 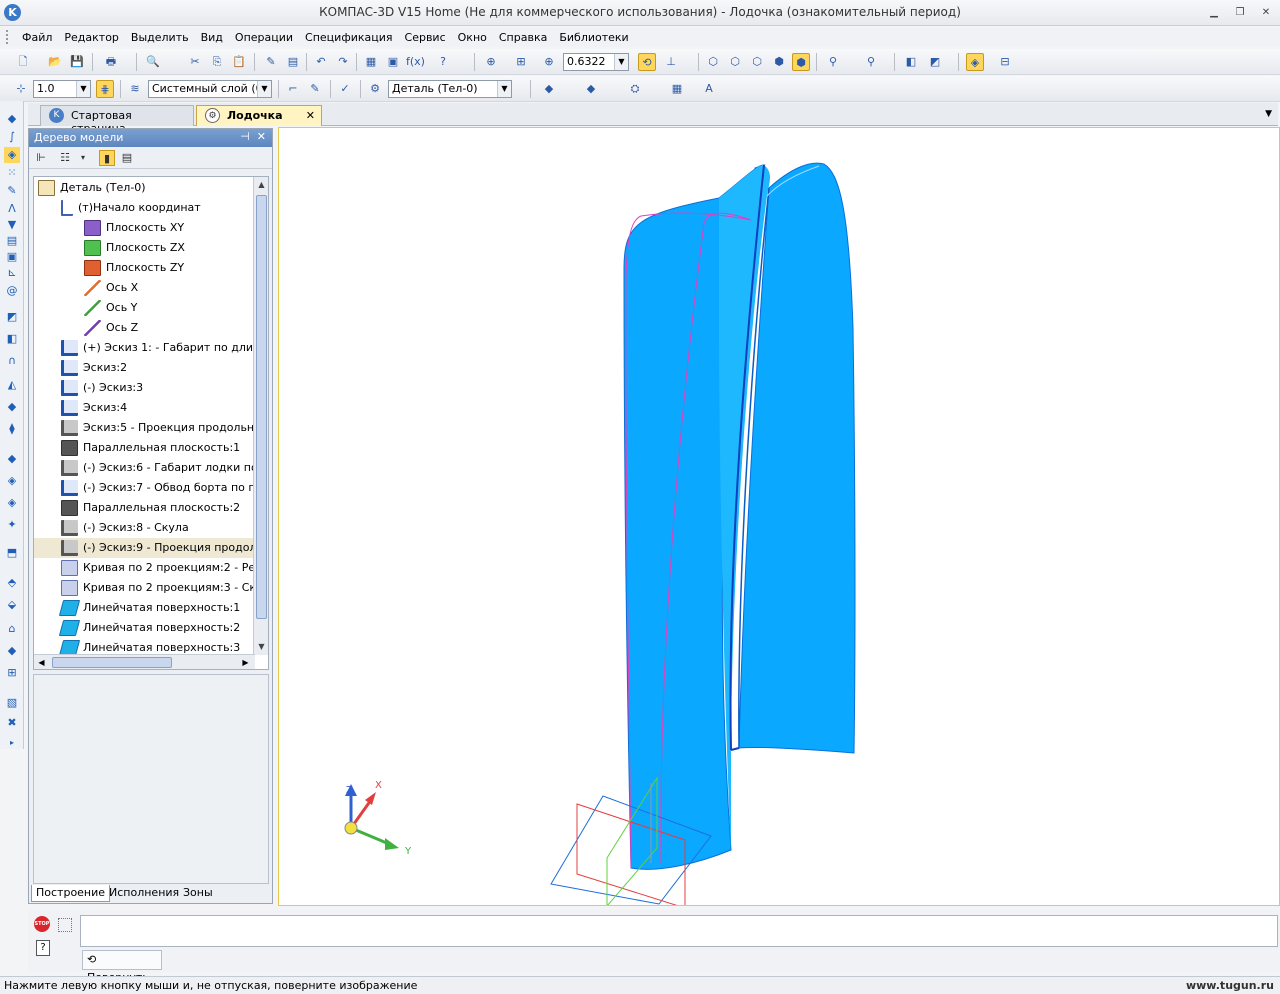 I want to click on tree-item: Деталь (Тел-0), so click(x=144, y=188).